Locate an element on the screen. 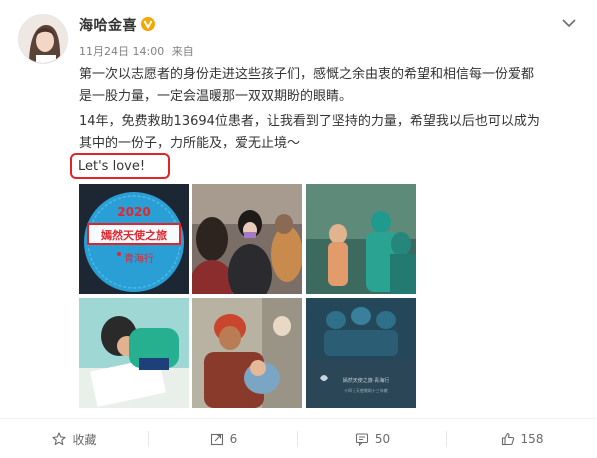 The image size is (597, 458). like-button: 158 is located at coordinates (522, 438).